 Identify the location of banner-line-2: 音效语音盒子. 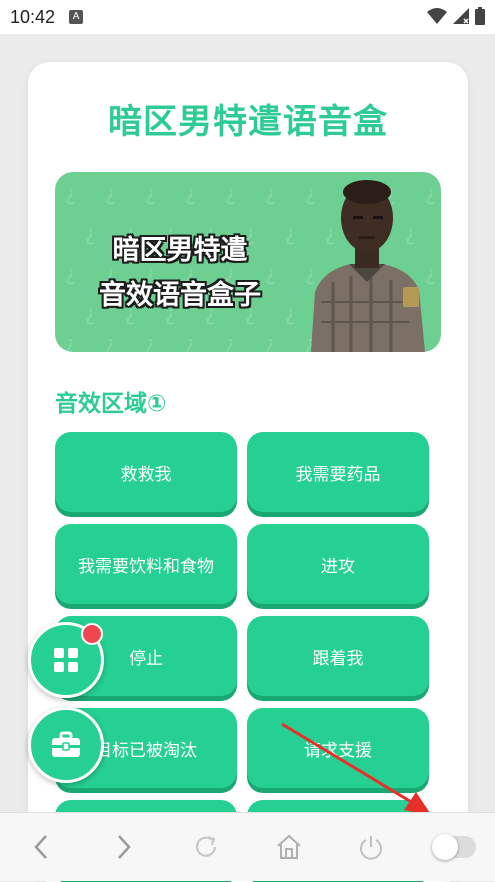
(180, 295).